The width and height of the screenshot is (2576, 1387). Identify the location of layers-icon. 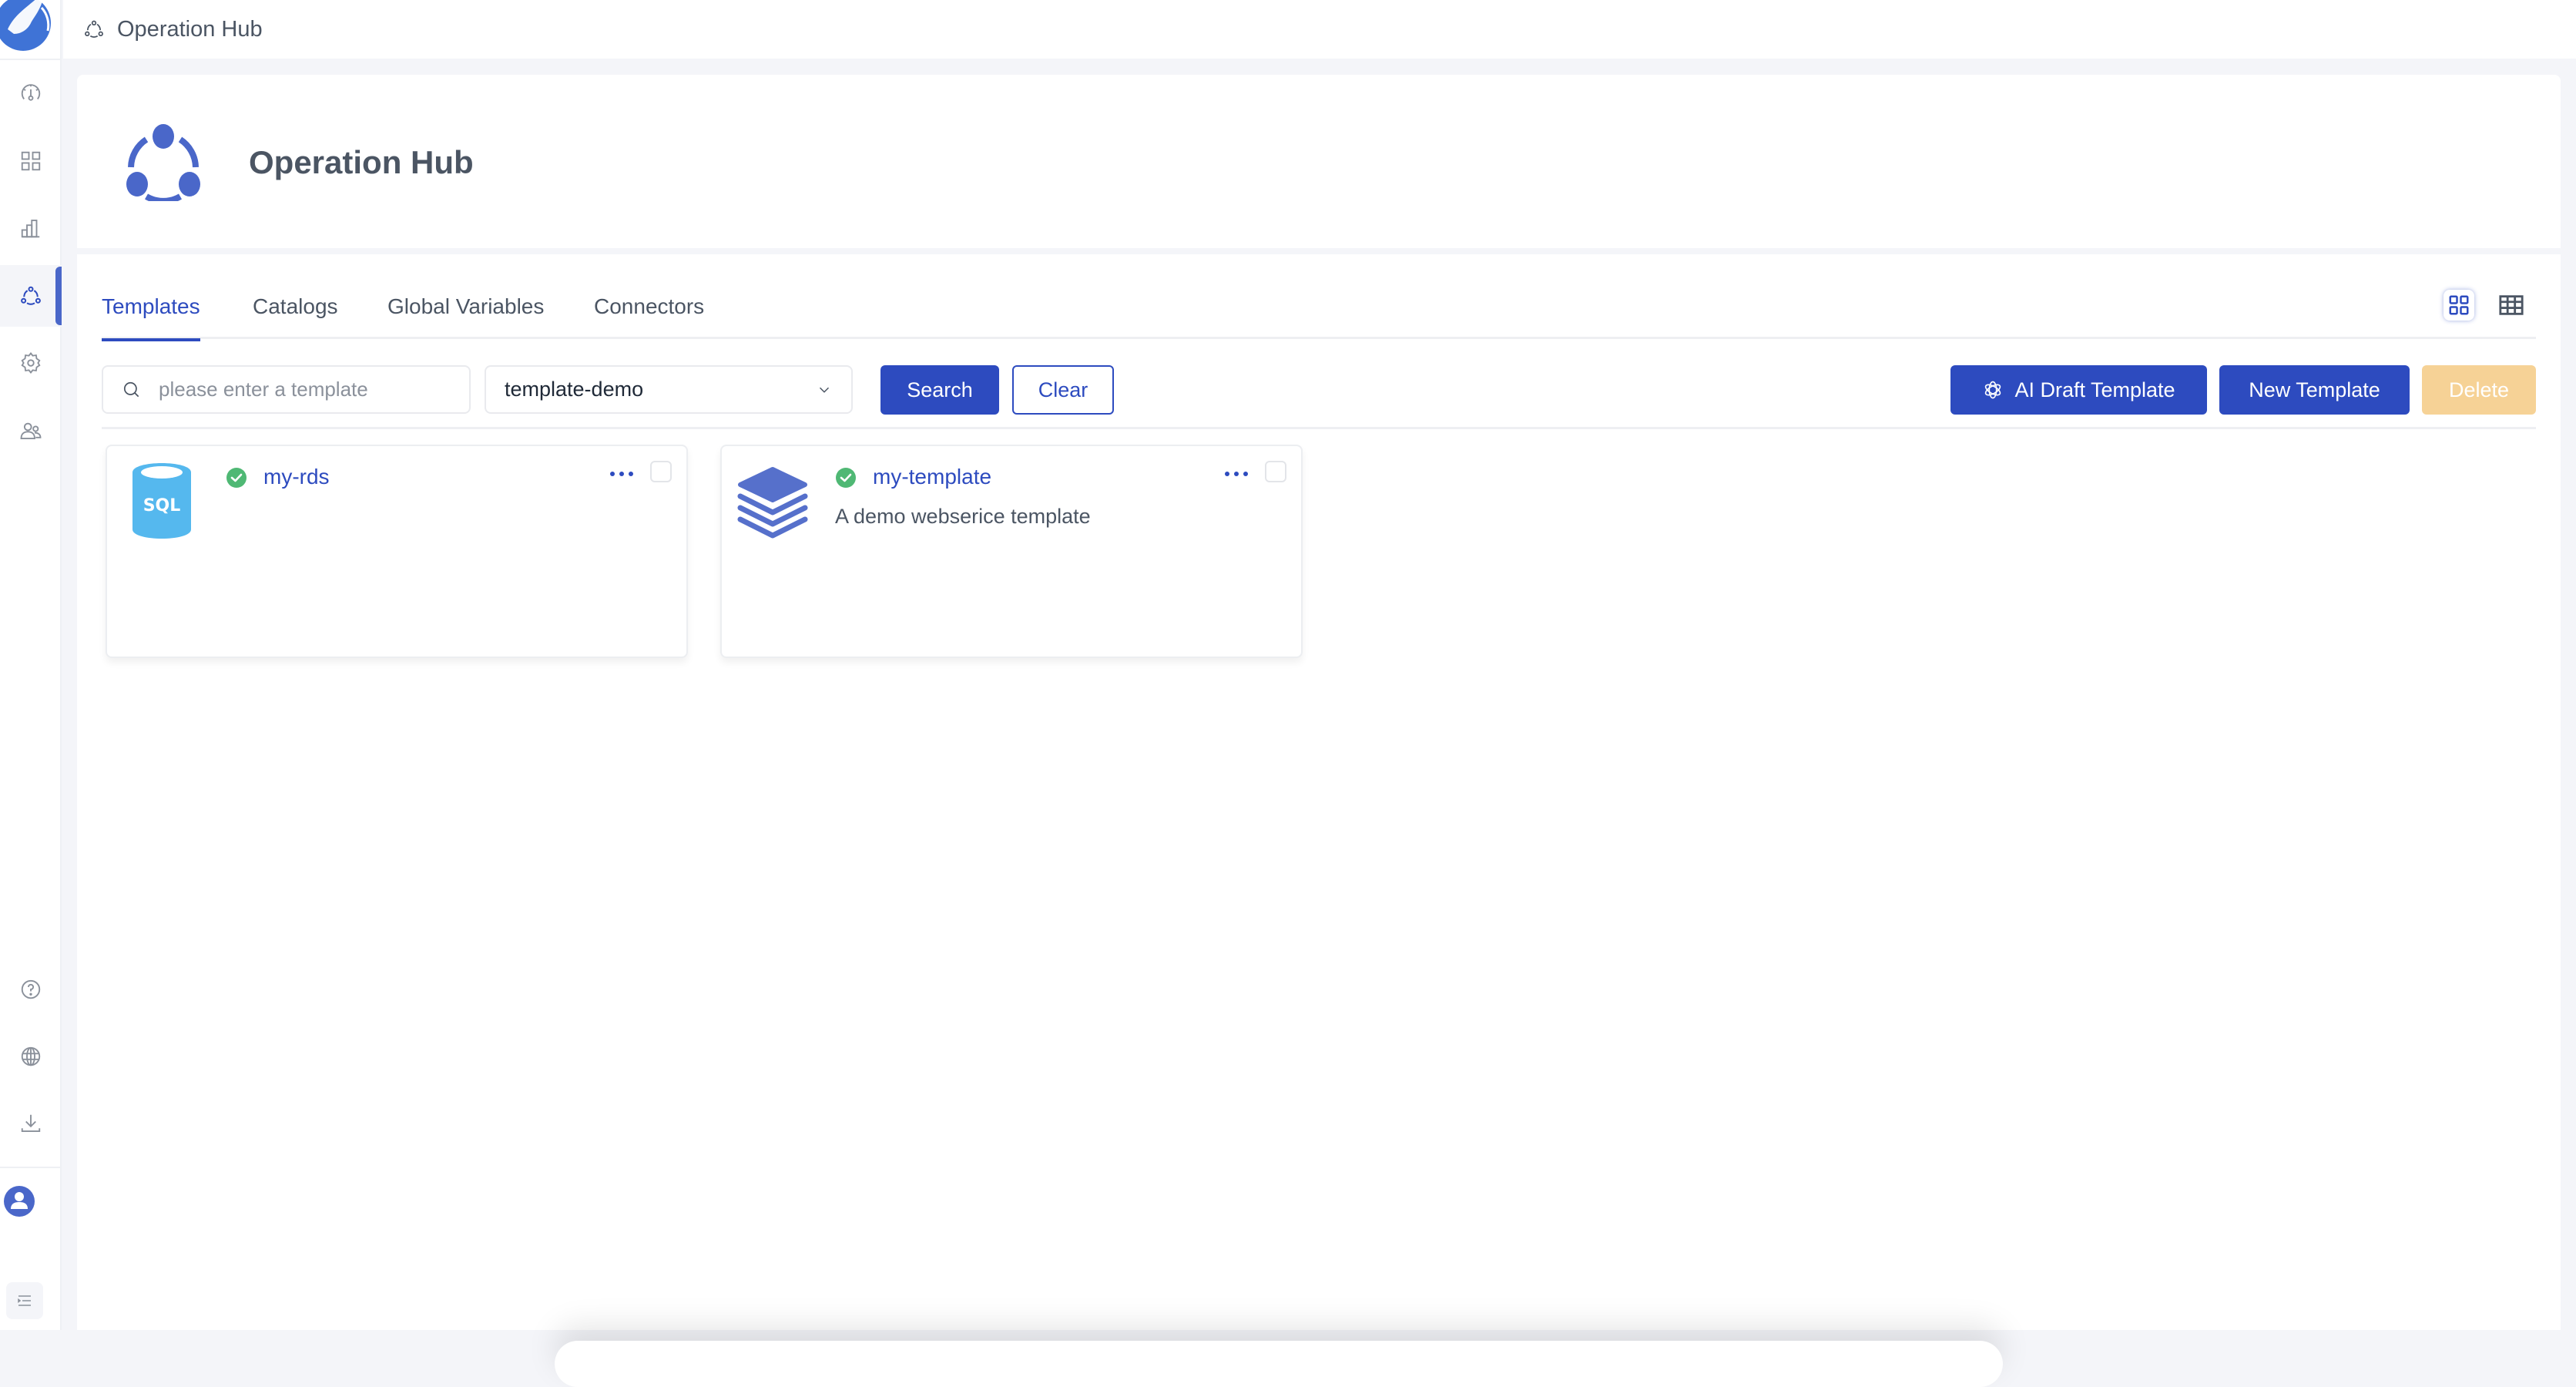
(772, 503).